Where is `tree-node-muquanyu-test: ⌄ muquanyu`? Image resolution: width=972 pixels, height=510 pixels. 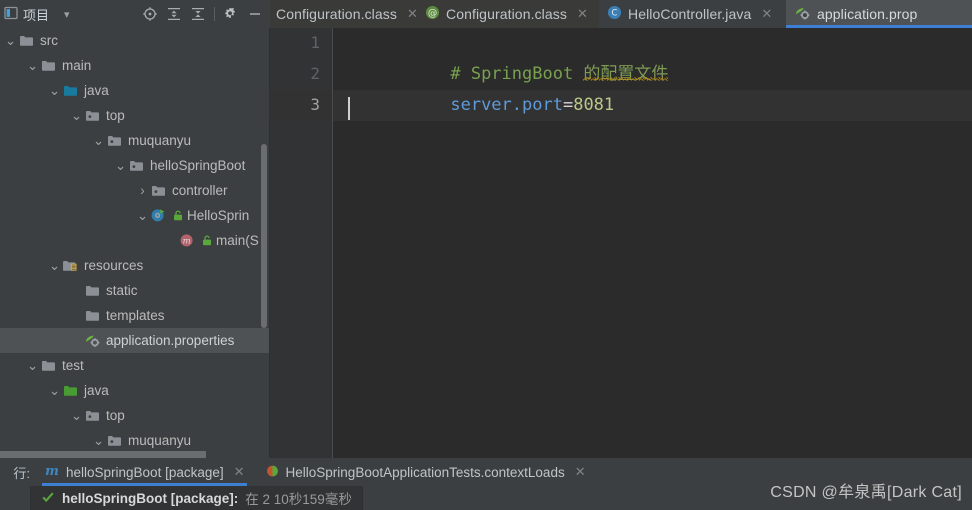 tree-node-muquanyu-test: ⌄ muquanyu is located at coordinates (135, 440).